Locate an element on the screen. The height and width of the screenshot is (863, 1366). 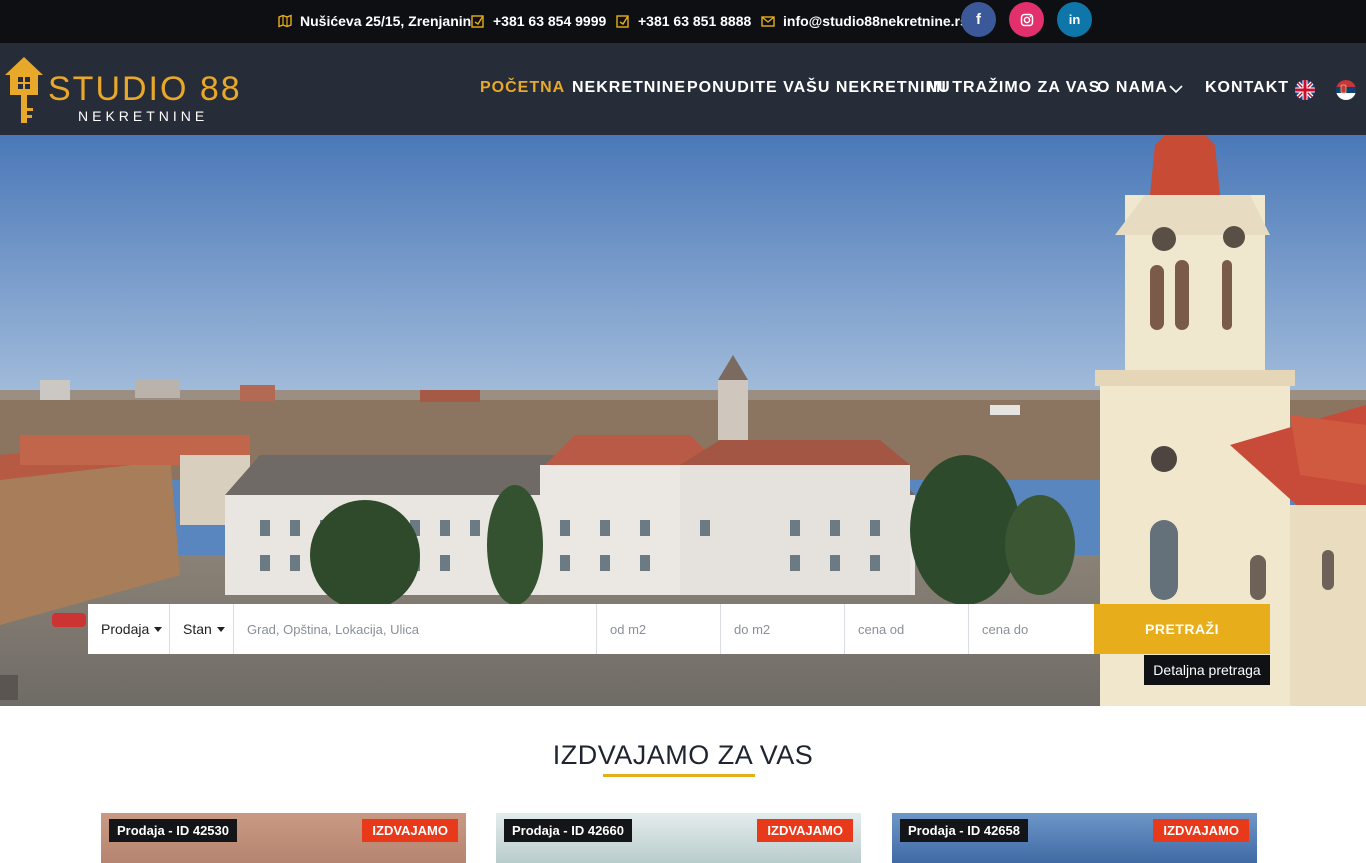
property-type-select: Stan is located at coordinates (202, 629).